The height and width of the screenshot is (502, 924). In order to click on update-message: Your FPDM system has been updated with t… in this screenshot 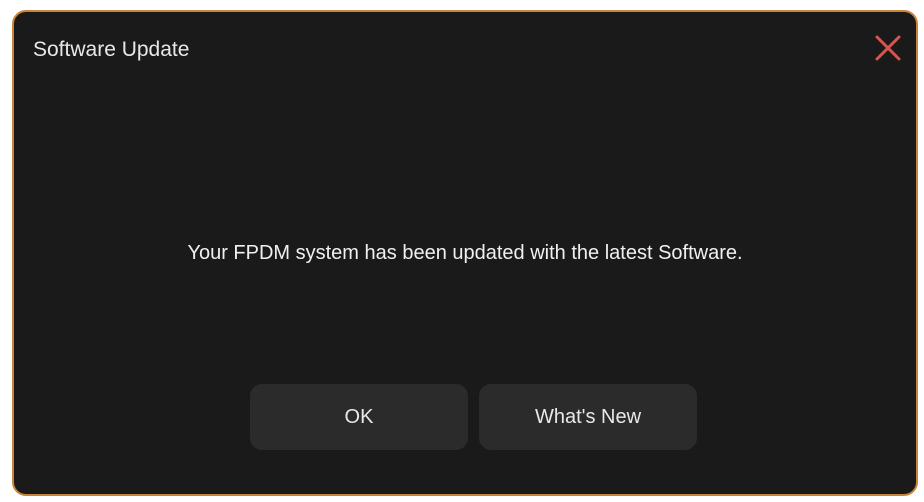, I will do `click(465, 253)`.